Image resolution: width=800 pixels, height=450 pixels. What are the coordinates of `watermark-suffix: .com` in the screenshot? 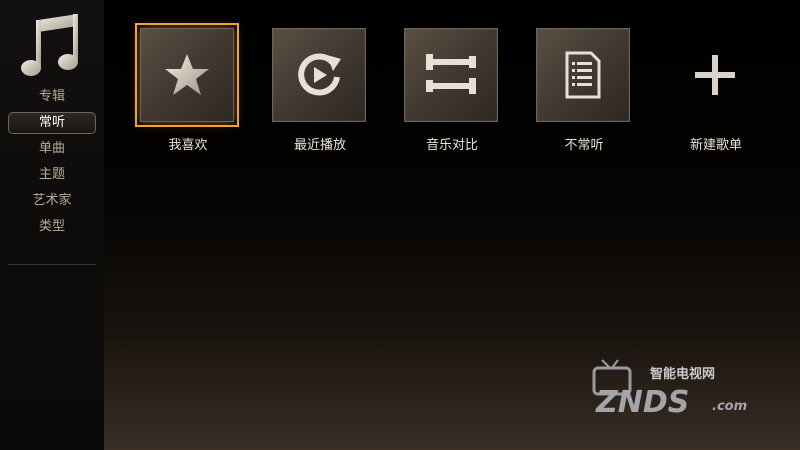 It's located at (729, 406).